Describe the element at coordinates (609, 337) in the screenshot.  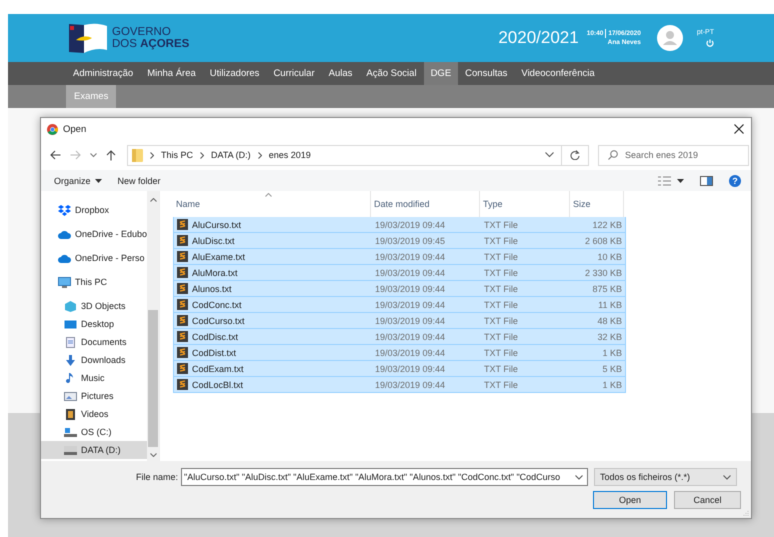
I see `size-cell-text: 32 KB` at that location.